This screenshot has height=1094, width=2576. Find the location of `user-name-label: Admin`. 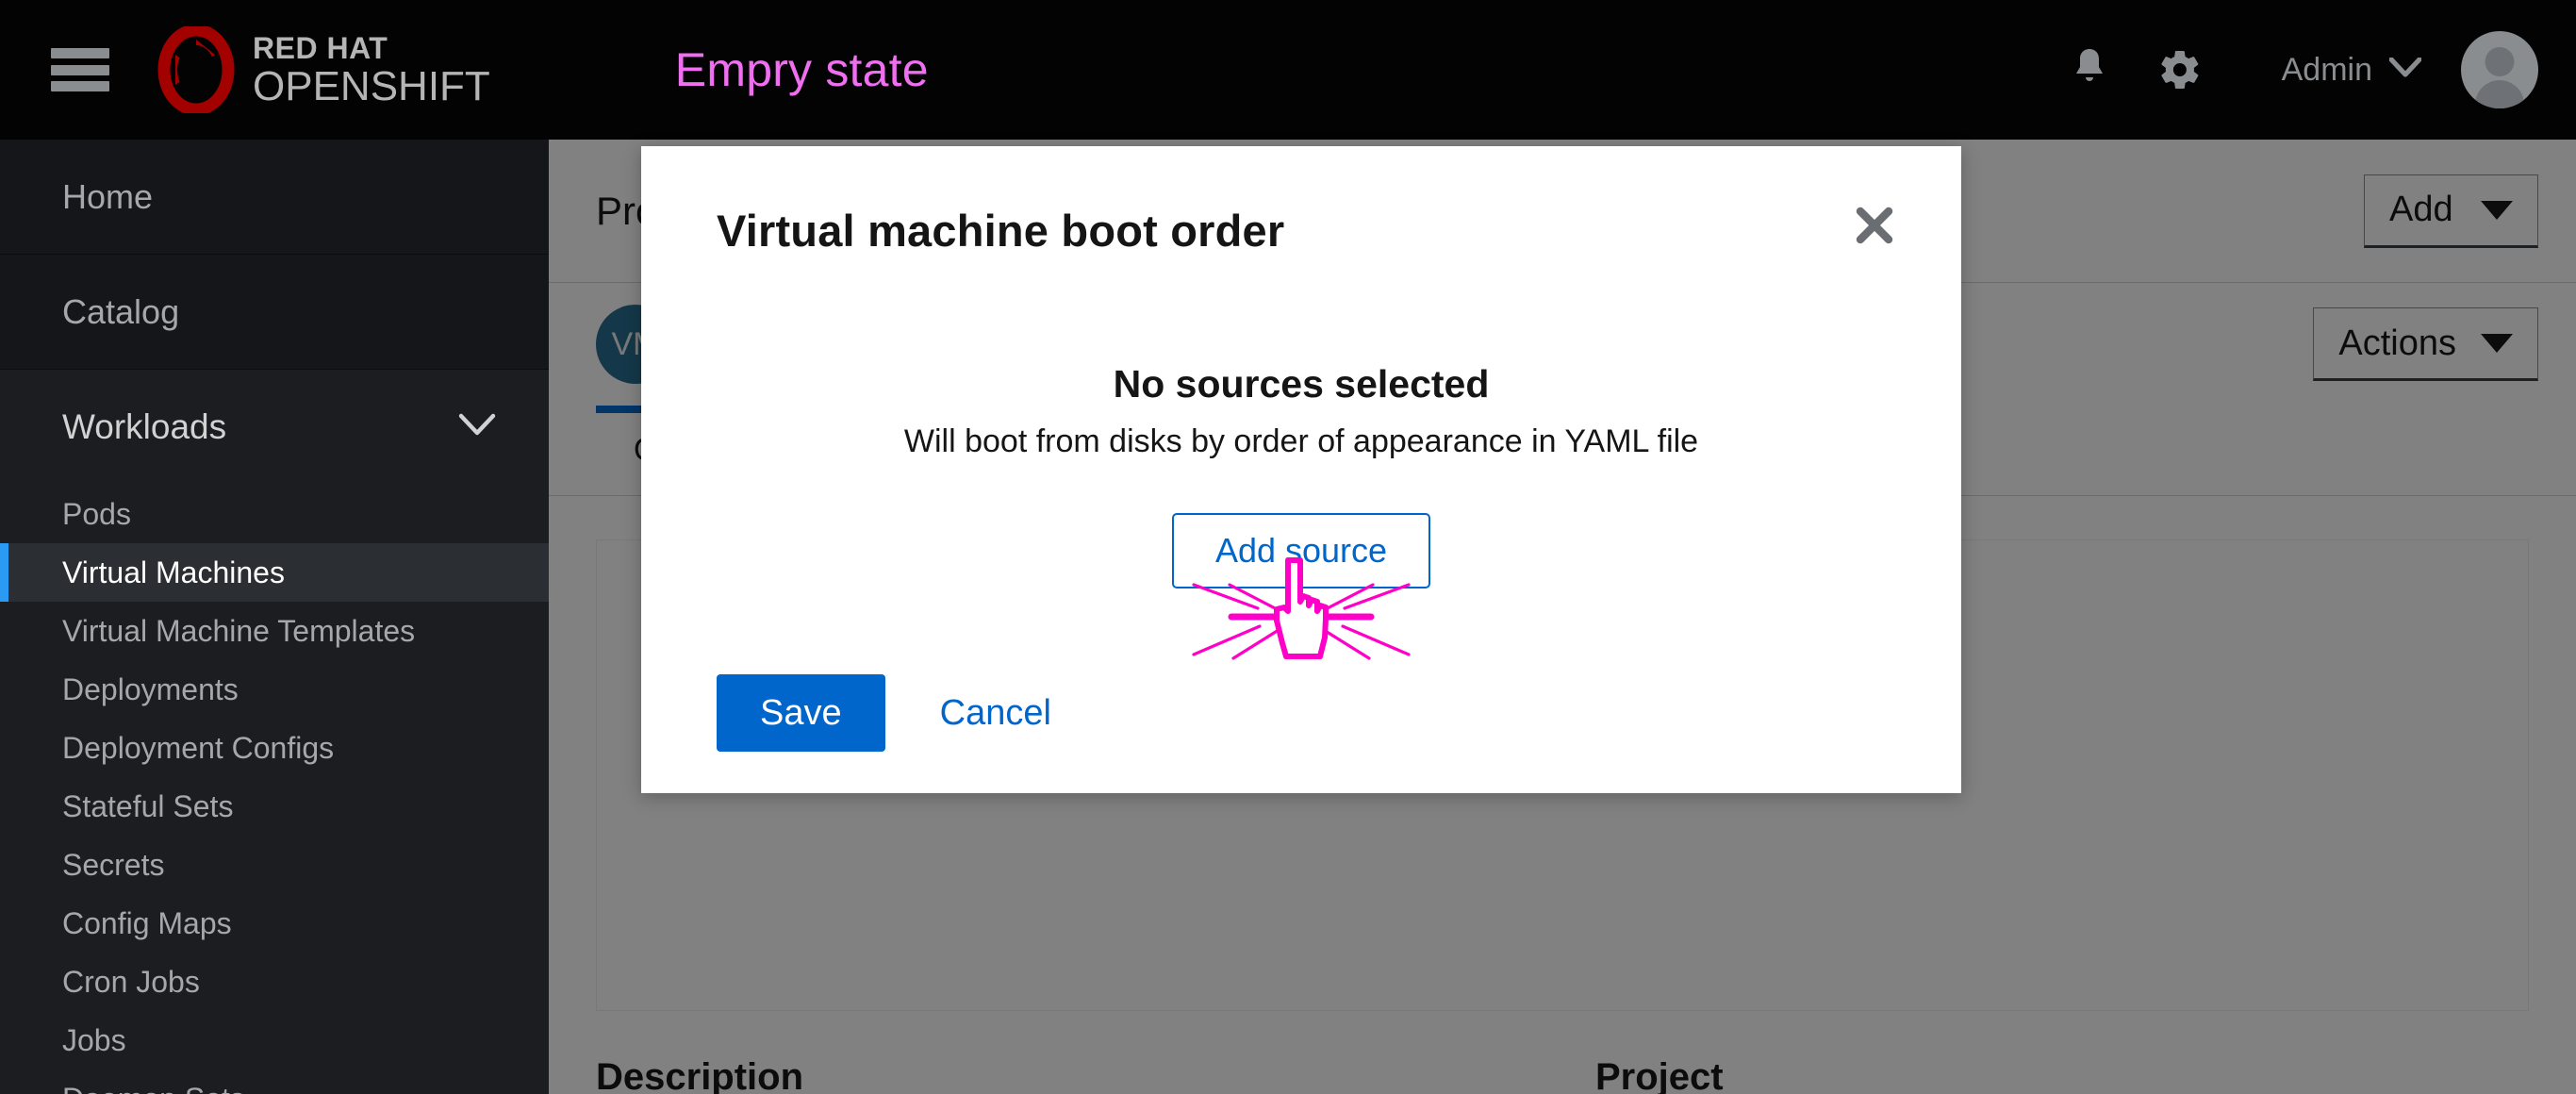

user-name-label: Admin is located at coordinates (2326, 69).